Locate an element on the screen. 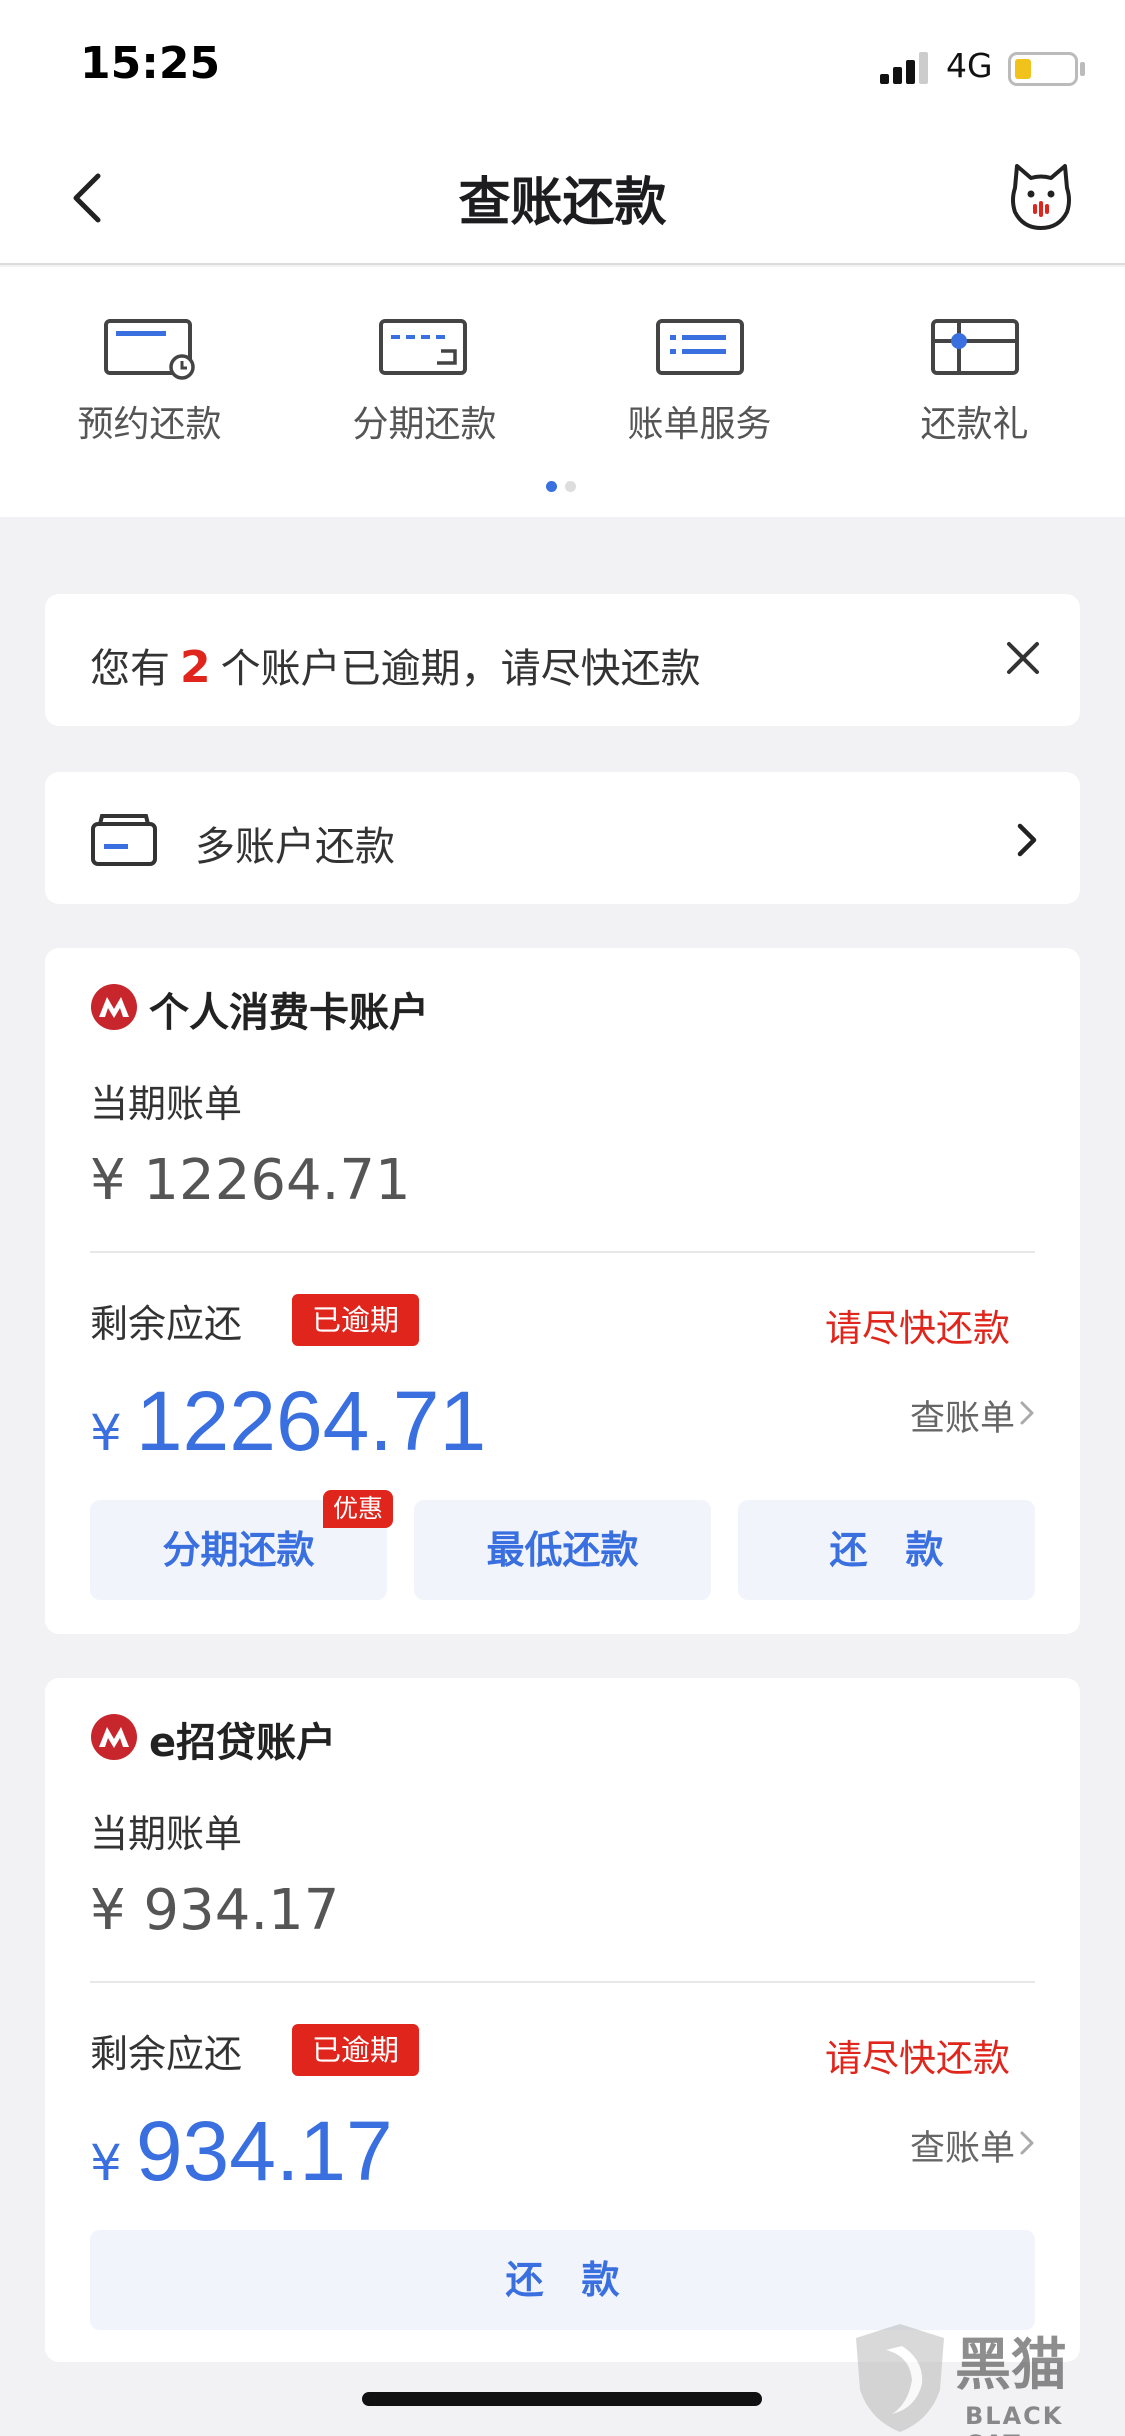  home-indicator is located at coordinates (562, 2399).